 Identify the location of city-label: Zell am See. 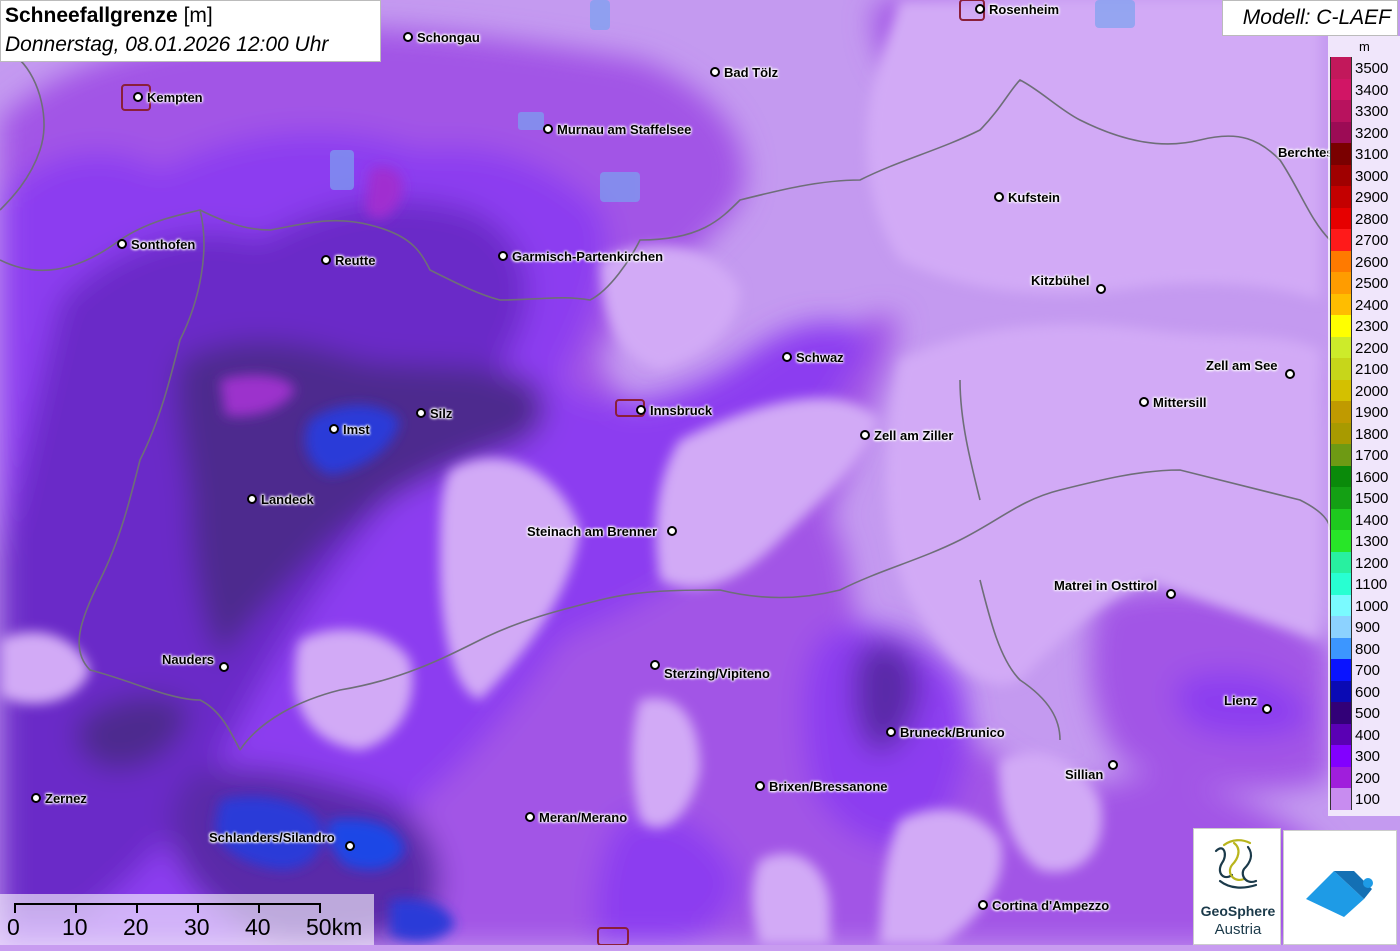
(1242, 365).